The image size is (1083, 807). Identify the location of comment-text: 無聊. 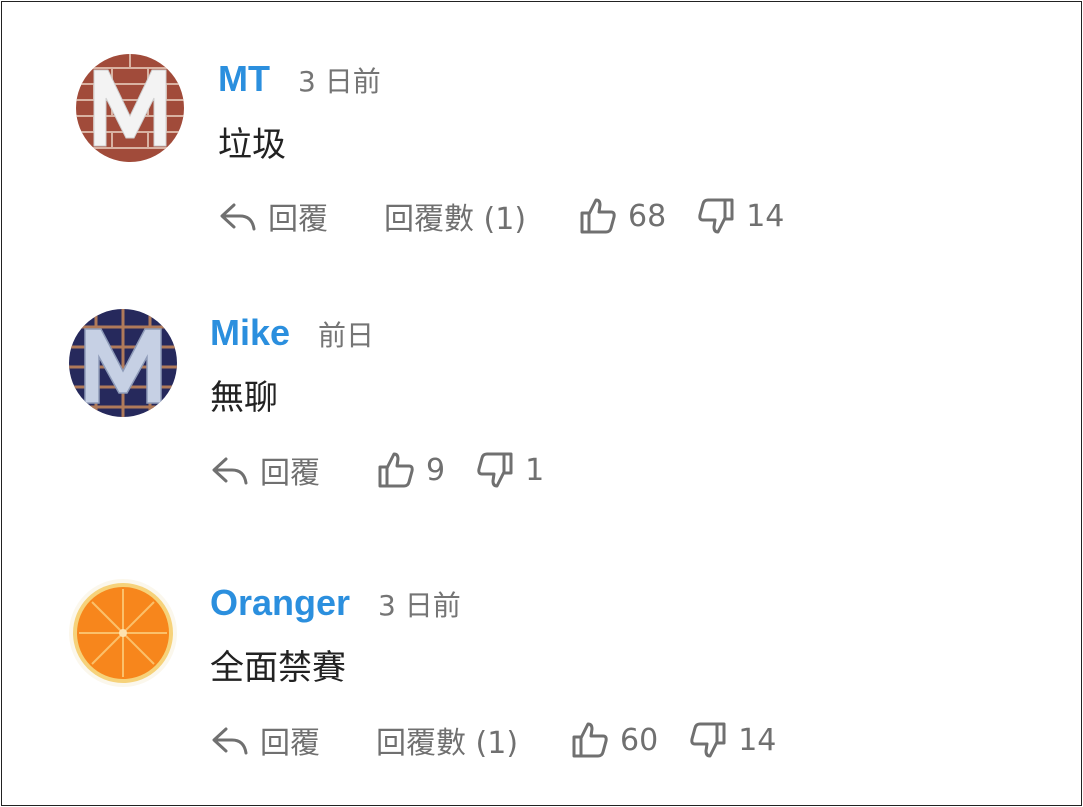
(244, 398).